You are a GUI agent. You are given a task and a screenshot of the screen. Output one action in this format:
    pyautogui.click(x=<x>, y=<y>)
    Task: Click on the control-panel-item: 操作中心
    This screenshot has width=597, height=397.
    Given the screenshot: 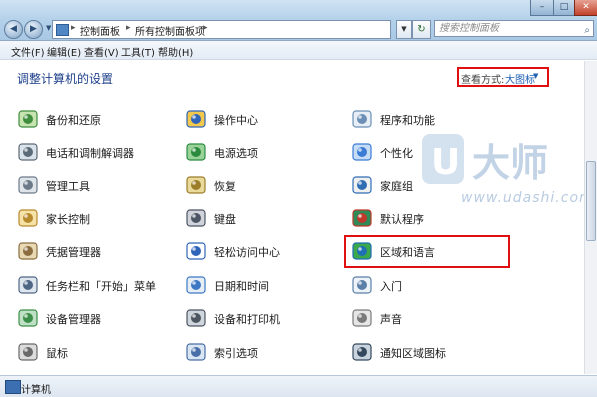 What is the action you would take?
    pyautogui.click(x=260, y=120)
    